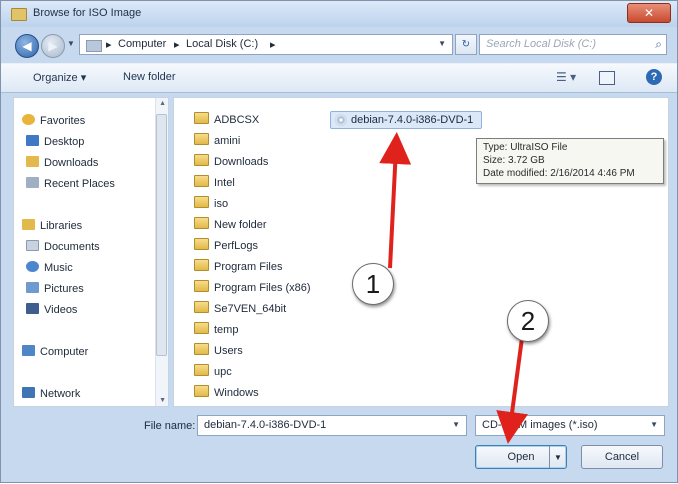  I want to click on list-item: amini, so click(217, 140).